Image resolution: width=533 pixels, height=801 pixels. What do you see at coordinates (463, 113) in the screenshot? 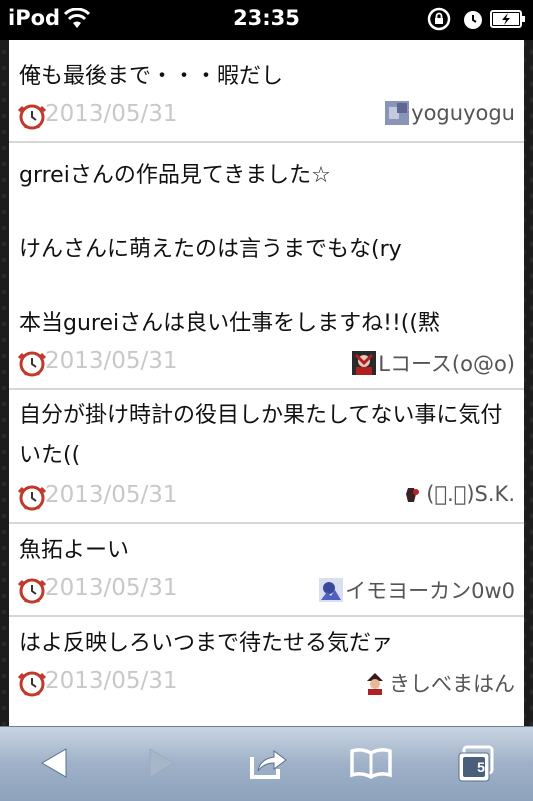
I see `author-name: yoguyogu` at bounding box center [463, 113].